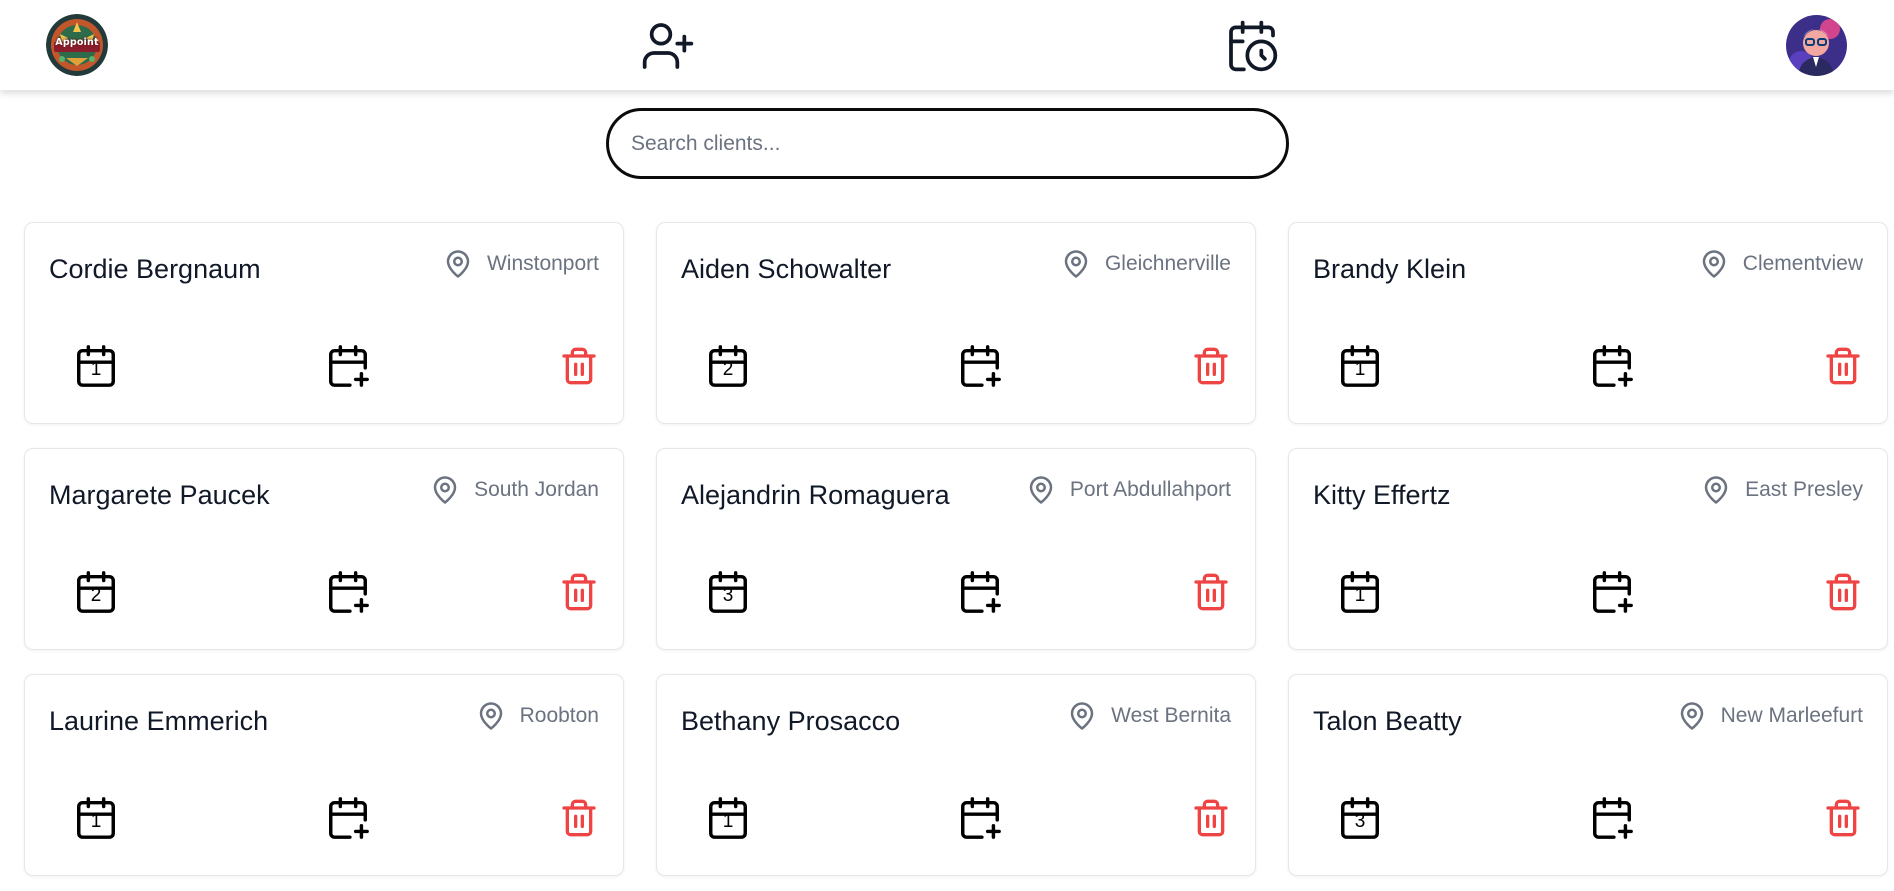 This screenshot has height=891, width=1894. Describe the element at coordinates (542, 263) in the screenshot. I see `client-city: Winstonport` at that location.